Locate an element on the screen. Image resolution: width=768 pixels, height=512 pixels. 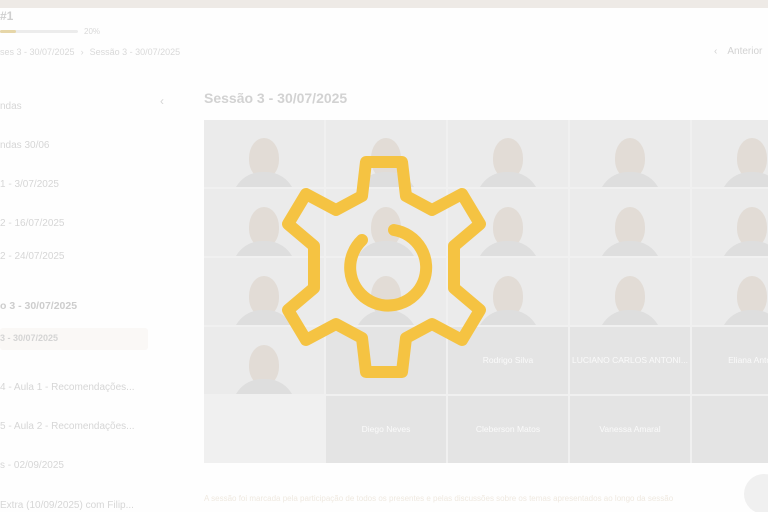
top-bar is located at coordinates (384, 4).